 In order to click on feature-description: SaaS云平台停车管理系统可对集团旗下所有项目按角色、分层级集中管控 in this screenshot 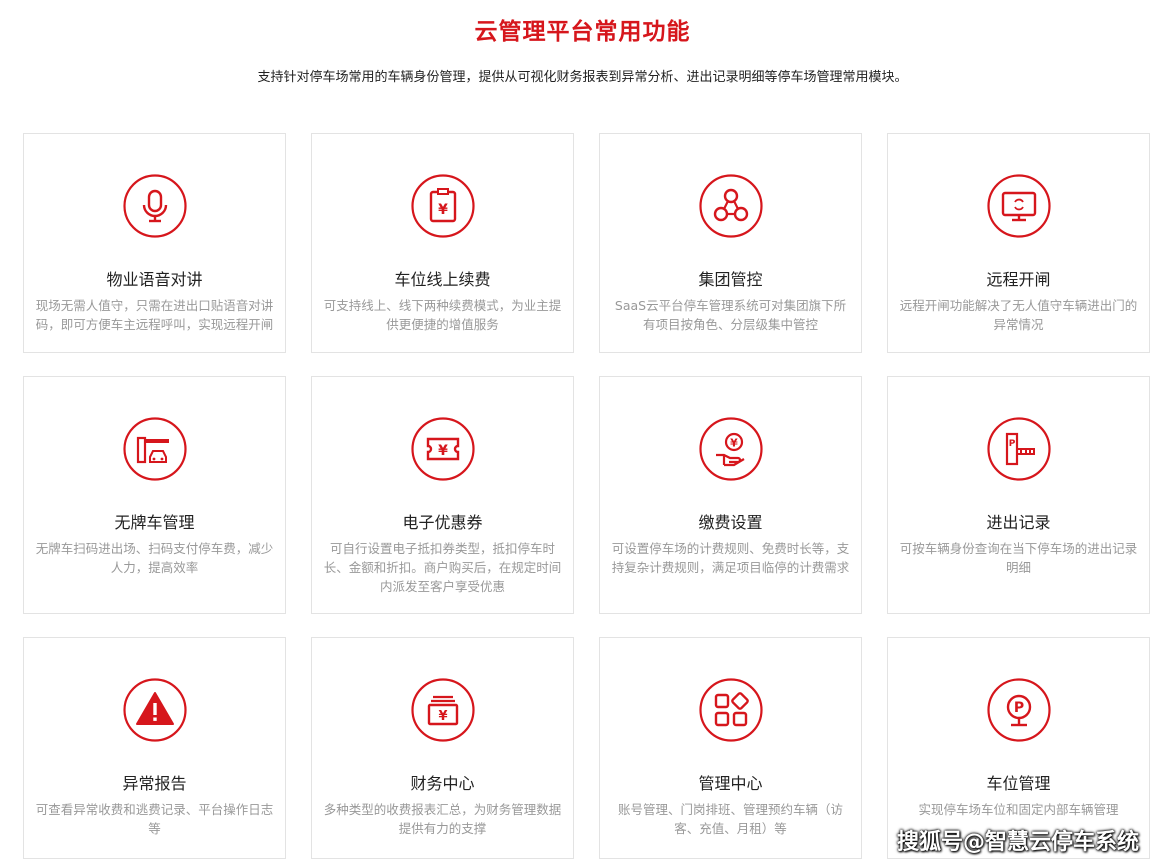, I will do `click(730, 315)`.